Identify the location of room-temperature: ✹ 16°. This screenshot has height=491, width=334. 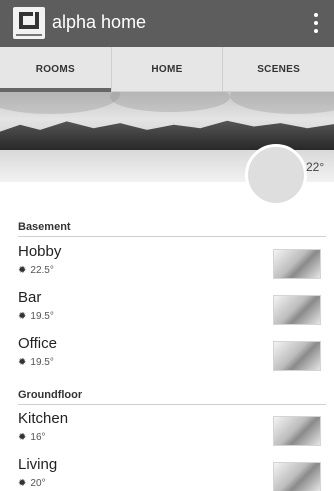
(32, 437).